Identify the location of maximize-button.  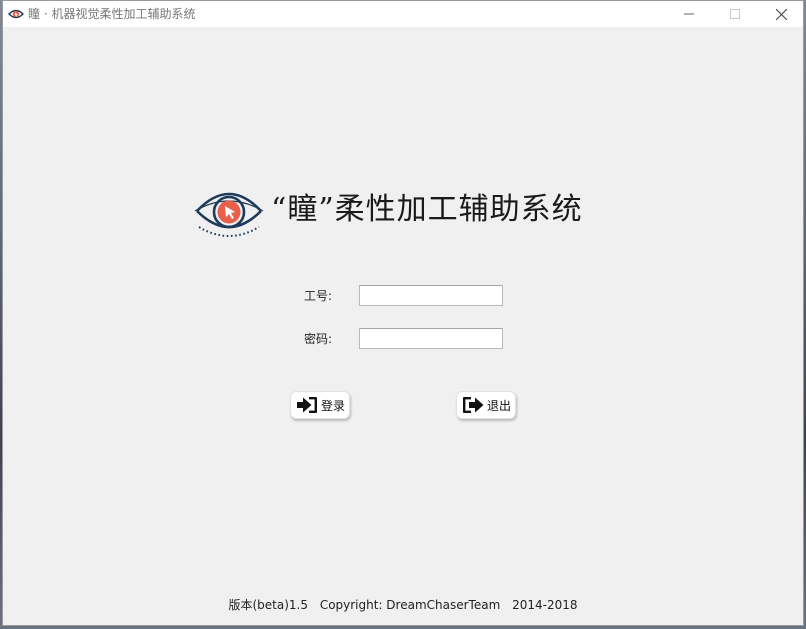
(735, 14).